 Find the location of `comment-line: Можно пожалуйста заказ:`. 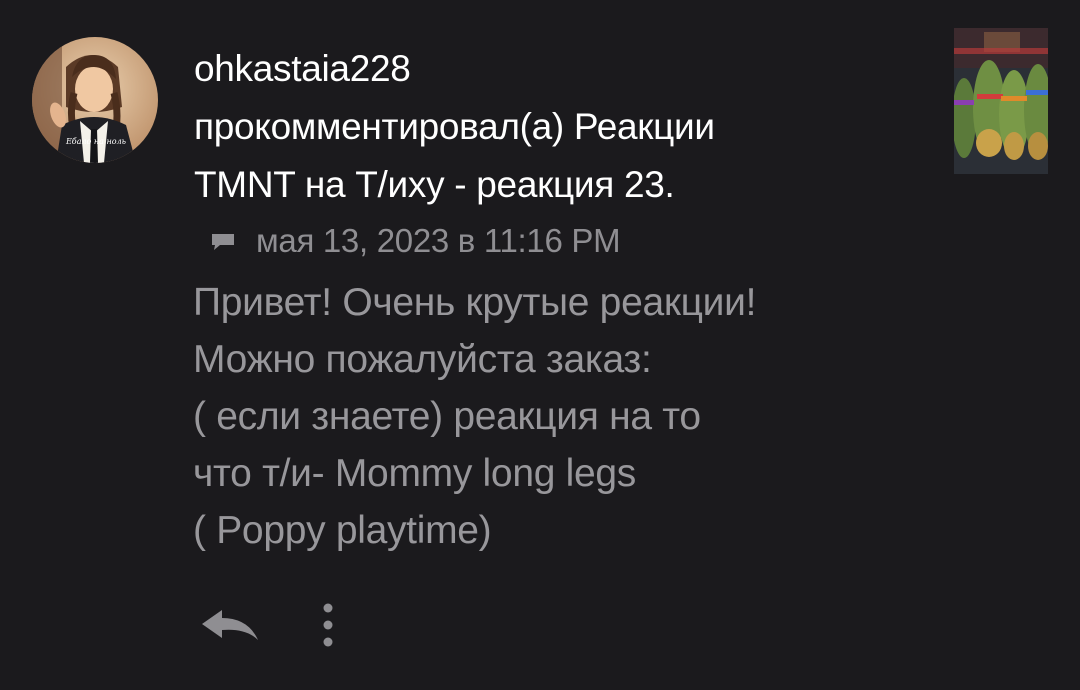

comment-line: Можно пожалуйста заказ: is located at coordinates (422, 359).